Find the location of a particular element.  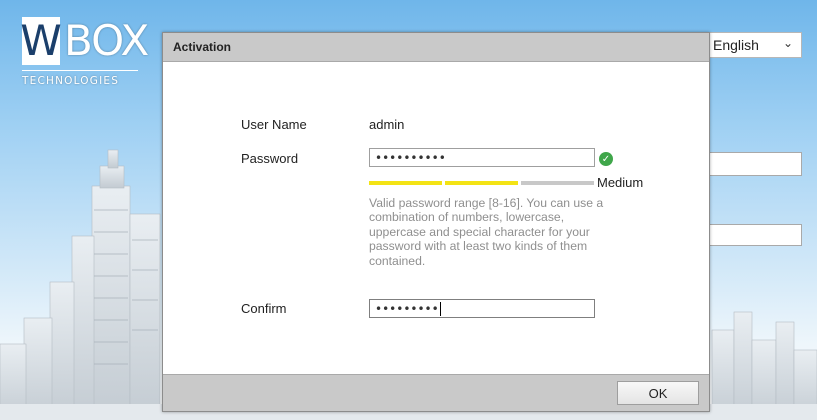

password-input: •••••••••• is located at coordinates (482, 157).